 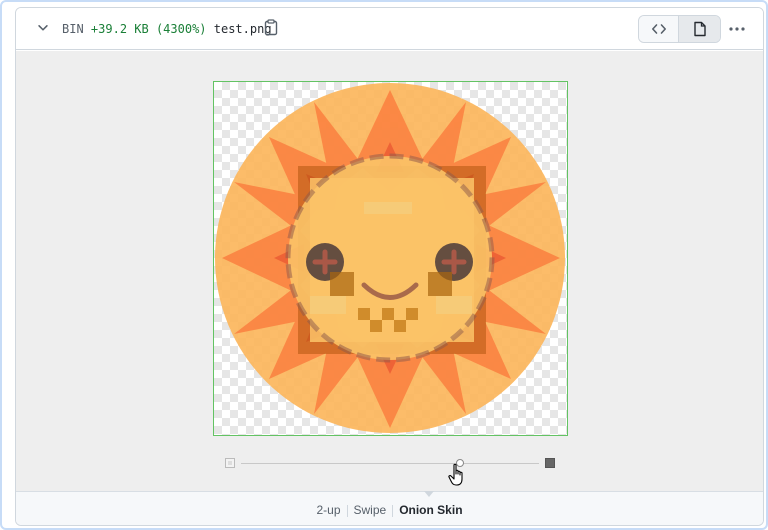 I want to click on source-view-button, so click(x=659, y=29).